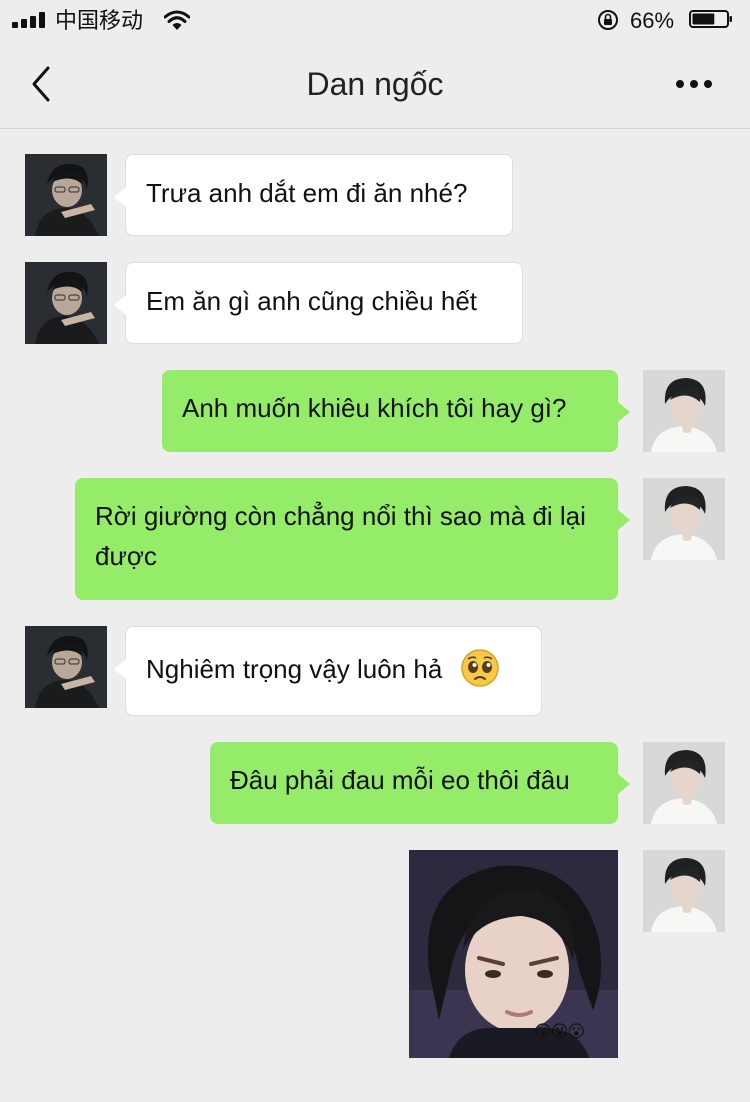  Describe the element at coordinates (294, 669) in the screenshot. I see `message-text: Nghiêm trọng vậy luôn hả` at that location.